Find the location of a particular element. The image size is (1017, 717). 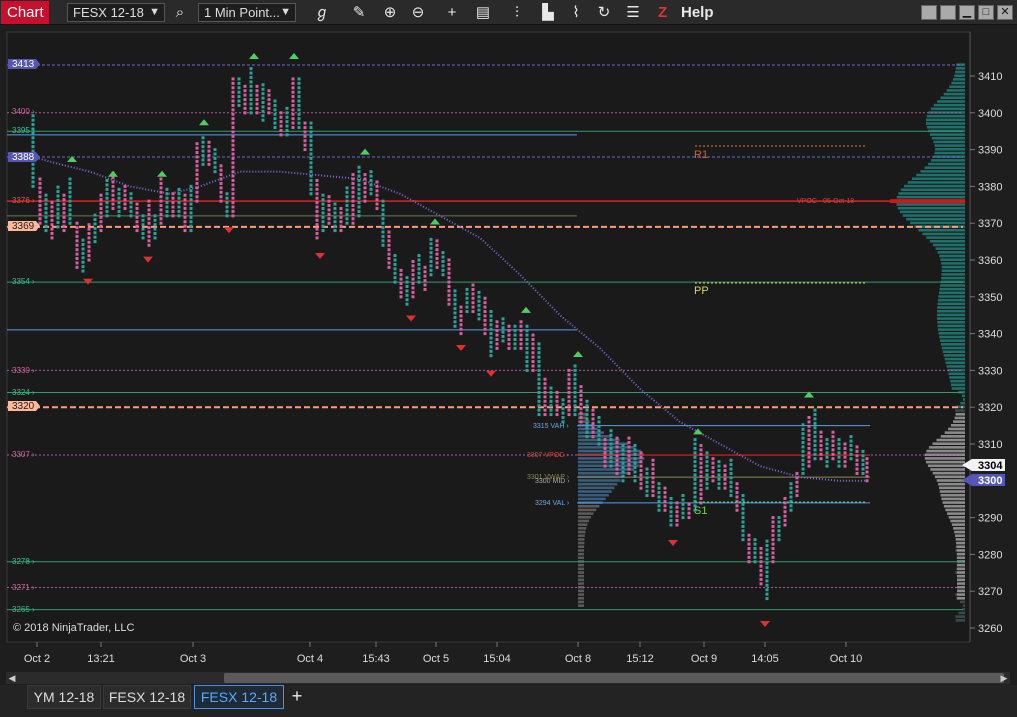

vah-label: 3315 VAH › is located at coordinates (551, 426).